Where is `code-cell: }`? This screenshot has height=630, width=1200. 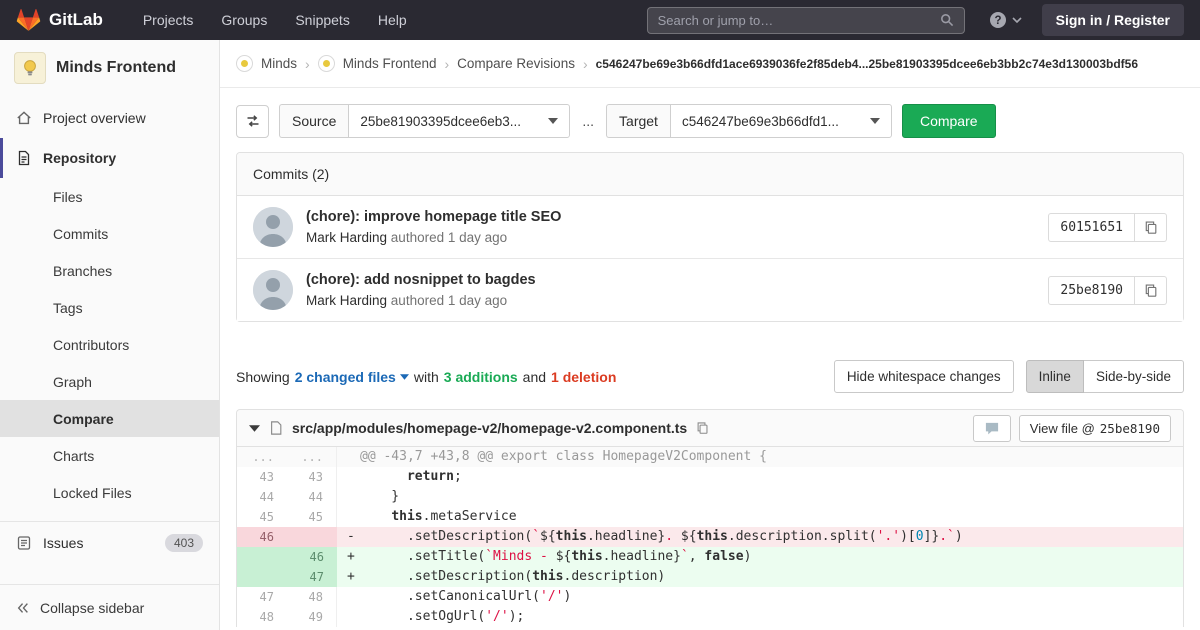 code-cell: } is located at coordinates (380, 496).